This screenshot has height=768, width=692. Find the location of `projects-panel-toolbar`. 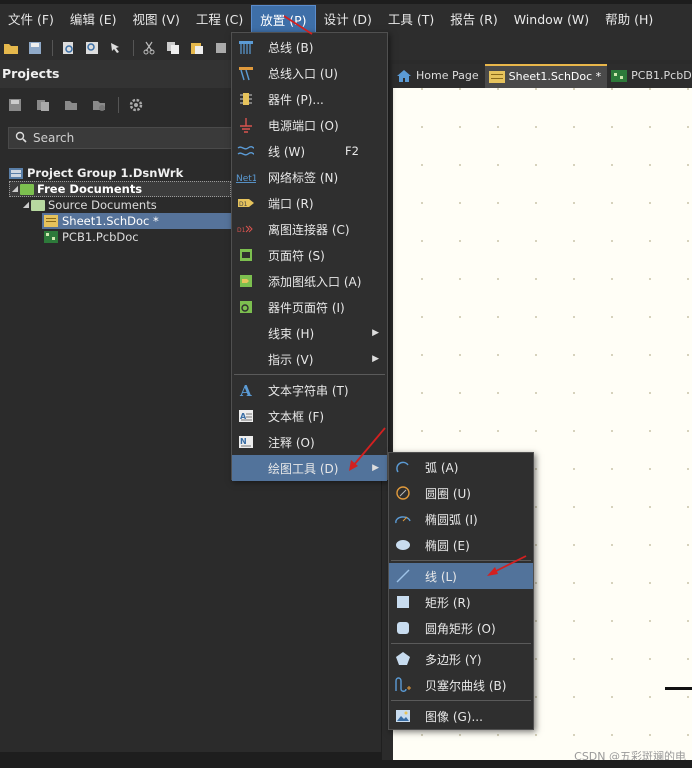

projects-panel-toolbar is located at coordinates (80, 105).